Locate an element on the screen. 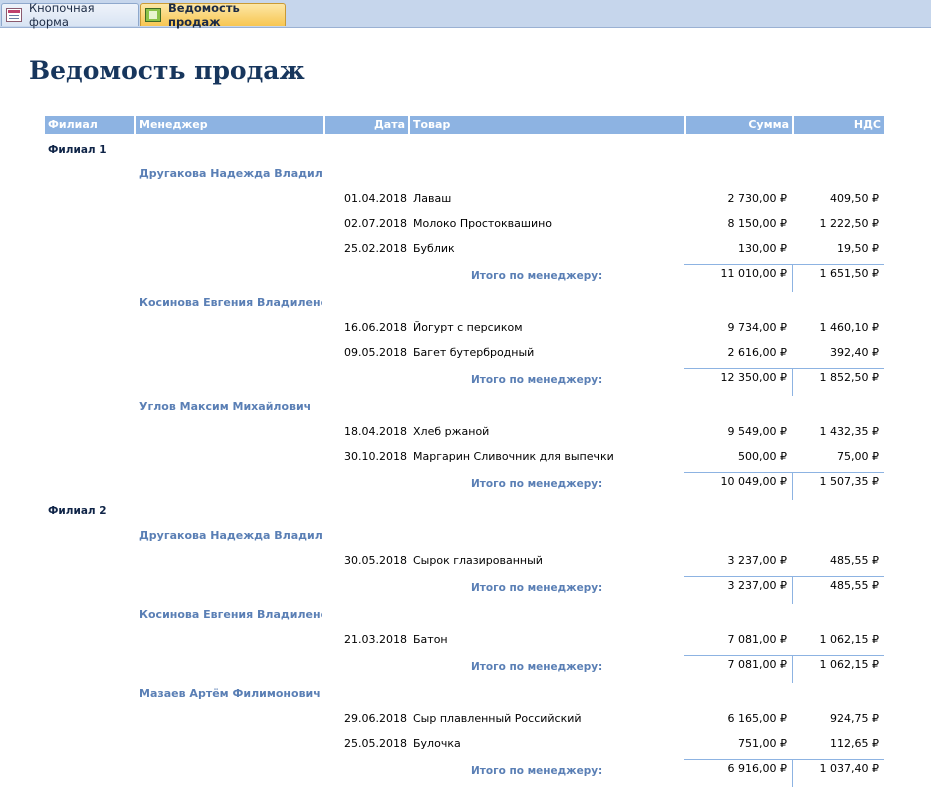 This screenshot has height=787, width=931. sale-vat: 1 460,10 ₽ is located at coordinates (849, 327).